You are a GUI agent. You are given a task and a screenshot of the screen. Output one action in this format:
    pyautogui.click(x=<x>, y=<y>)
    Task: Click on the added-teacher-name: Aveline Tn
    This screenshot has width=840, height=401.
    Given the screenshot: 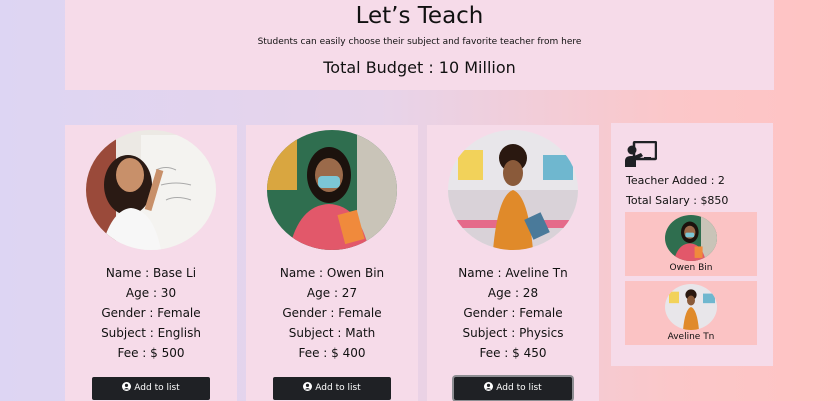 What is the action you would take?
    pyautogui.click(x=691, y=337)
    